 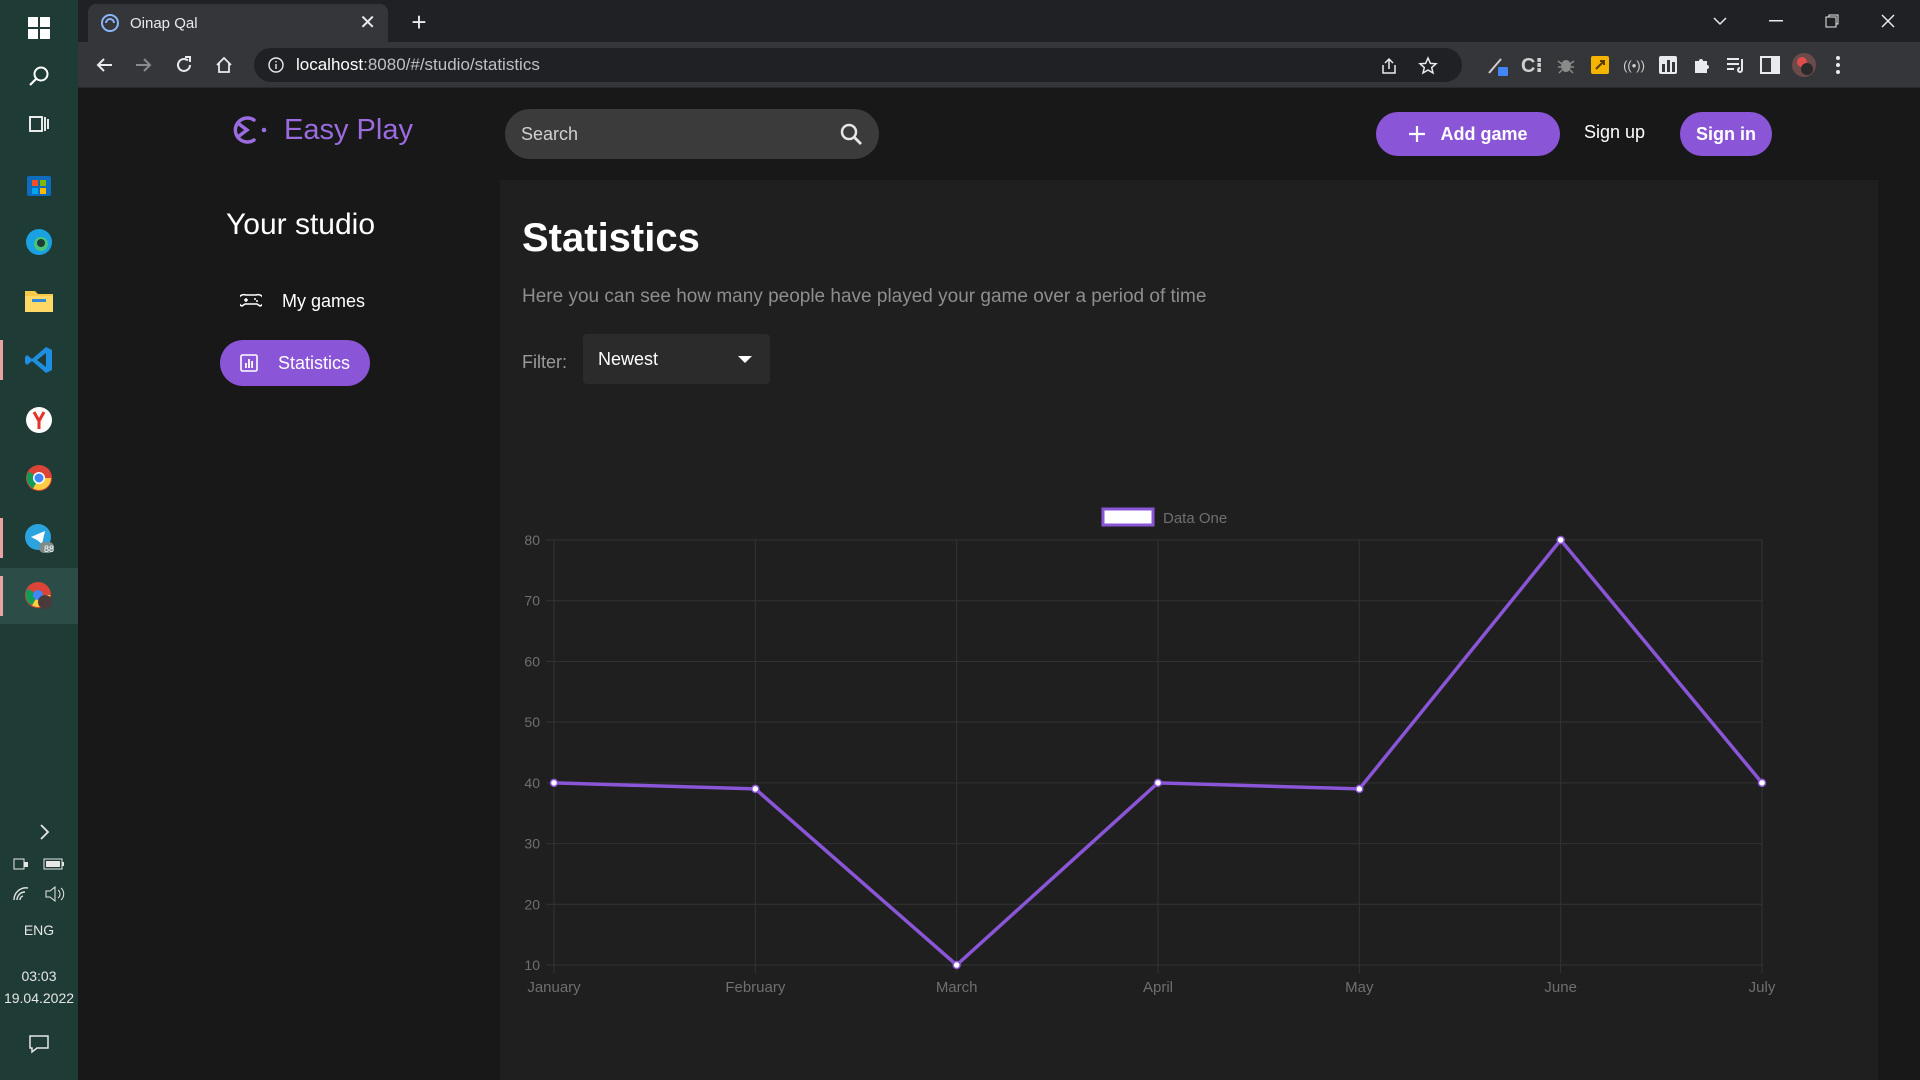 What do you see at coordinates (39, 596) in the screenshot?
I see `chrome-profile-icon` at bounding box center [39, 596].